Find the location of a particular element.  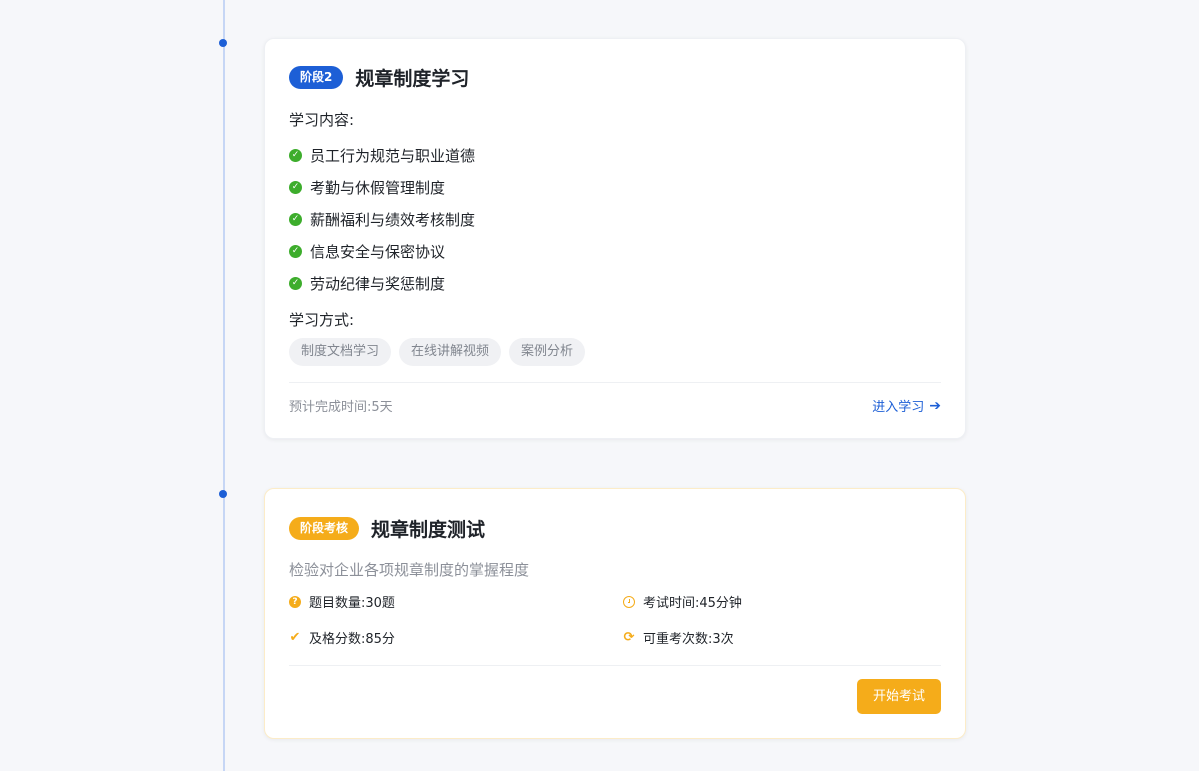

exam-card-header: 阶段考核 规章制度测试 is located at coordinates (387, 528).